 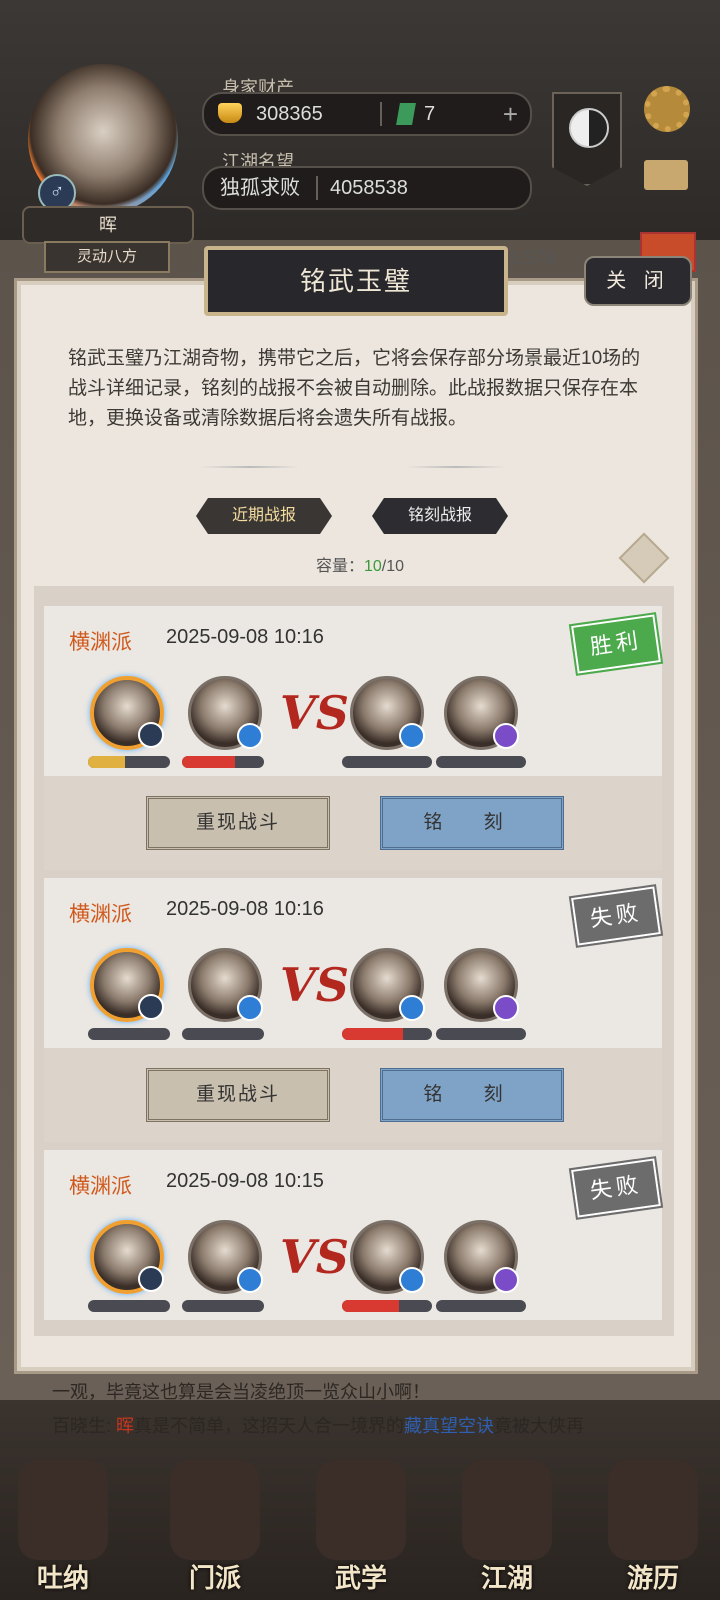 I want to click on nav-tuna: 吐纳, so click(x=63, y=1520).